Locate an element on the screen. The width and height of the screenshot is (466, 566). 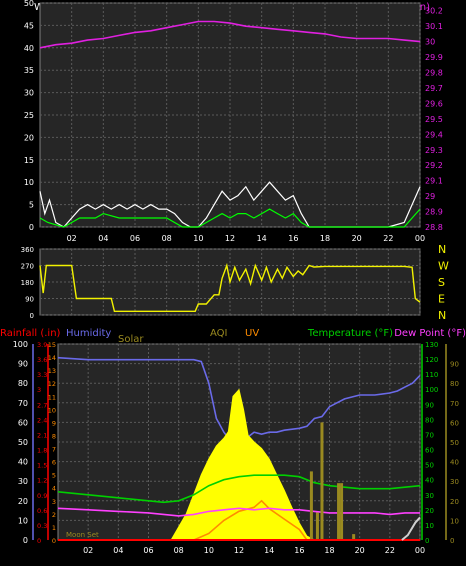
uv-tick-label: 9 is located at coordinates (54, 423).